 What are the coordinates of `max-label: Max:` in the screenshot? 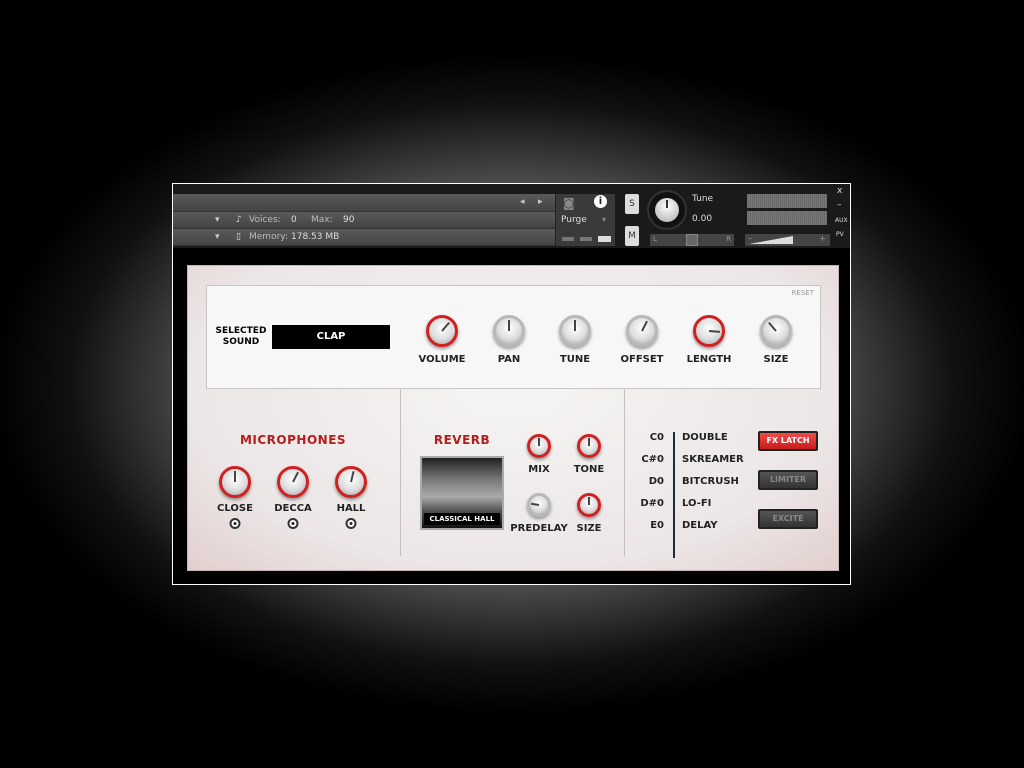 It's located at (322, 220).